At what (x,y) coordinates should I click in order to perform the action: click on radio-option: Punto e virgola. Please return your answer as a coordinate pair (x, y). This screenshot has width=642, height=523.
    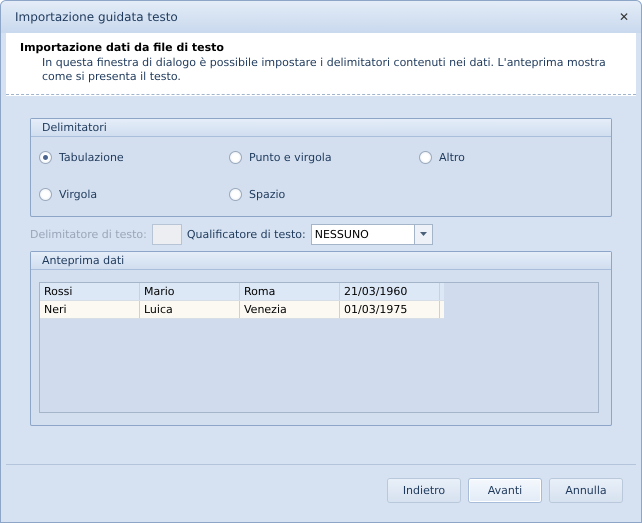
    Looking at the image, I should click on (324, 157).